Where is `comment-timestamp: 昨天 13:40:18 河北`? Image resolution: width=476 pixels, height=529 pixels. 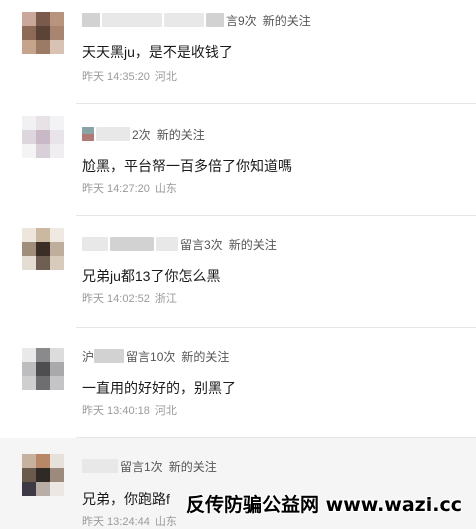
comment-timestamp: 昨天 13:40:18 河北 is located at coordinates (129, 410).